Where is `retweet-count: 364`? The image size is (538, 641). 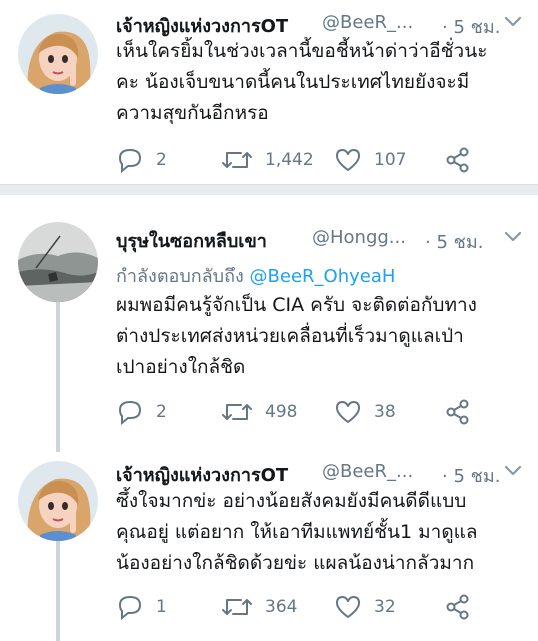 retweet-count: 364 is located at coordinates (281, 607).